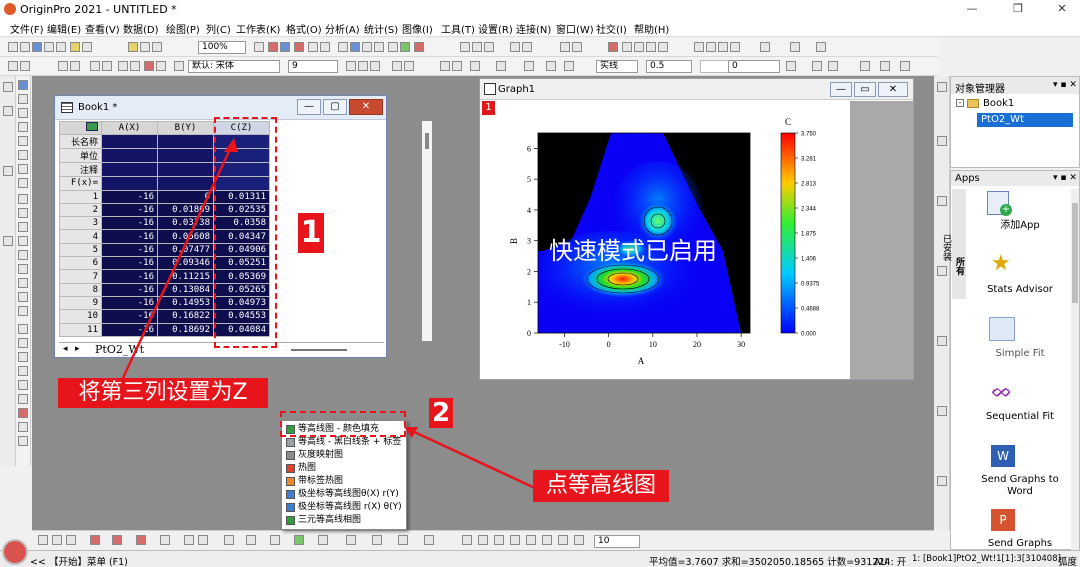 This screenshot has width=1080, height=567. What do you see at coordinates (185, 196) in the screenshot?
I see `cell-b: 0` at bounding box center [185, 196].